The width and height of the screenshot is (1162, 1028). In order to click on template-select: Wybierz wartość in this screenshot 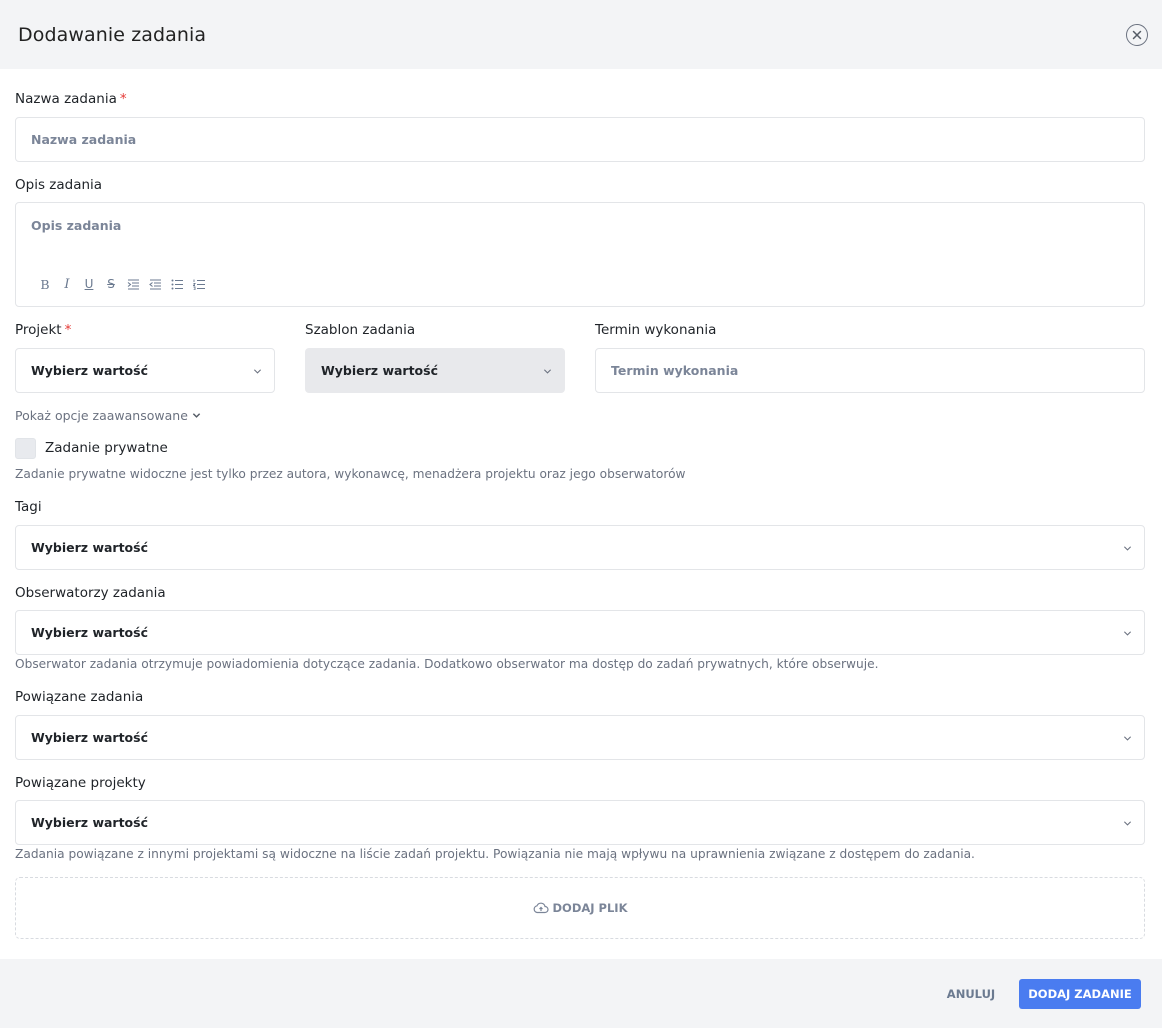, I will do `click(435, 370)`.